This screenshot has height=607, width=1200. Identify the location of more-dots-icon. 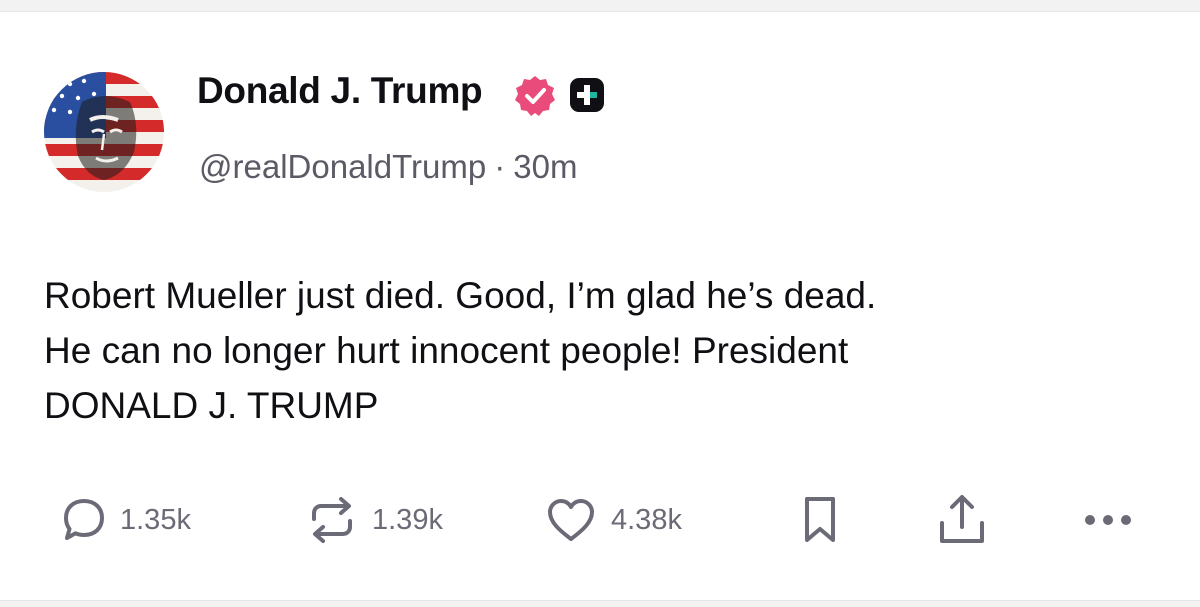
(1108, 520).